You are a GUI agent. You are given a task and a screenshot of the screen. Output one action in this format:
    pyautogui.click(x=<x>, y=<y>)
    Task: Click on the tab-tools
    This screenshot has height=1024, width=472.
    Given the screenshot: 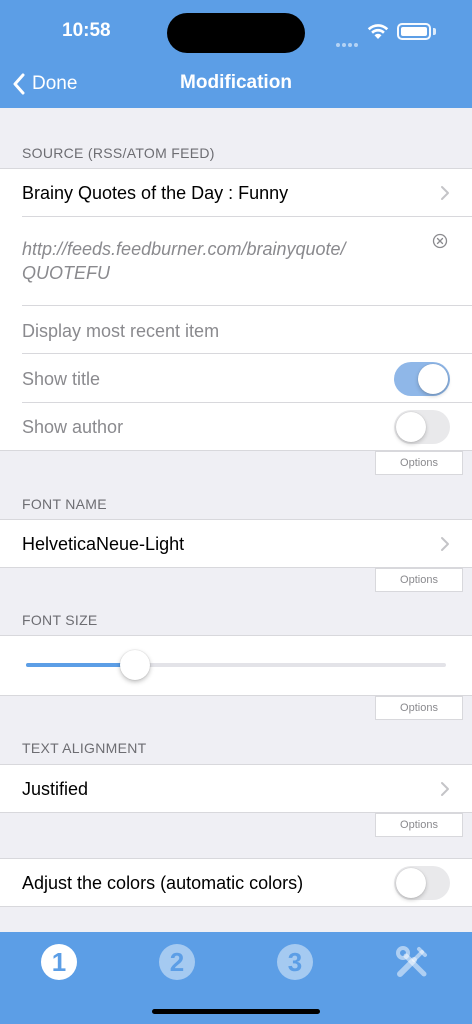 What is the action you would take?
    pyautogui.click(x=412, y=962)
    